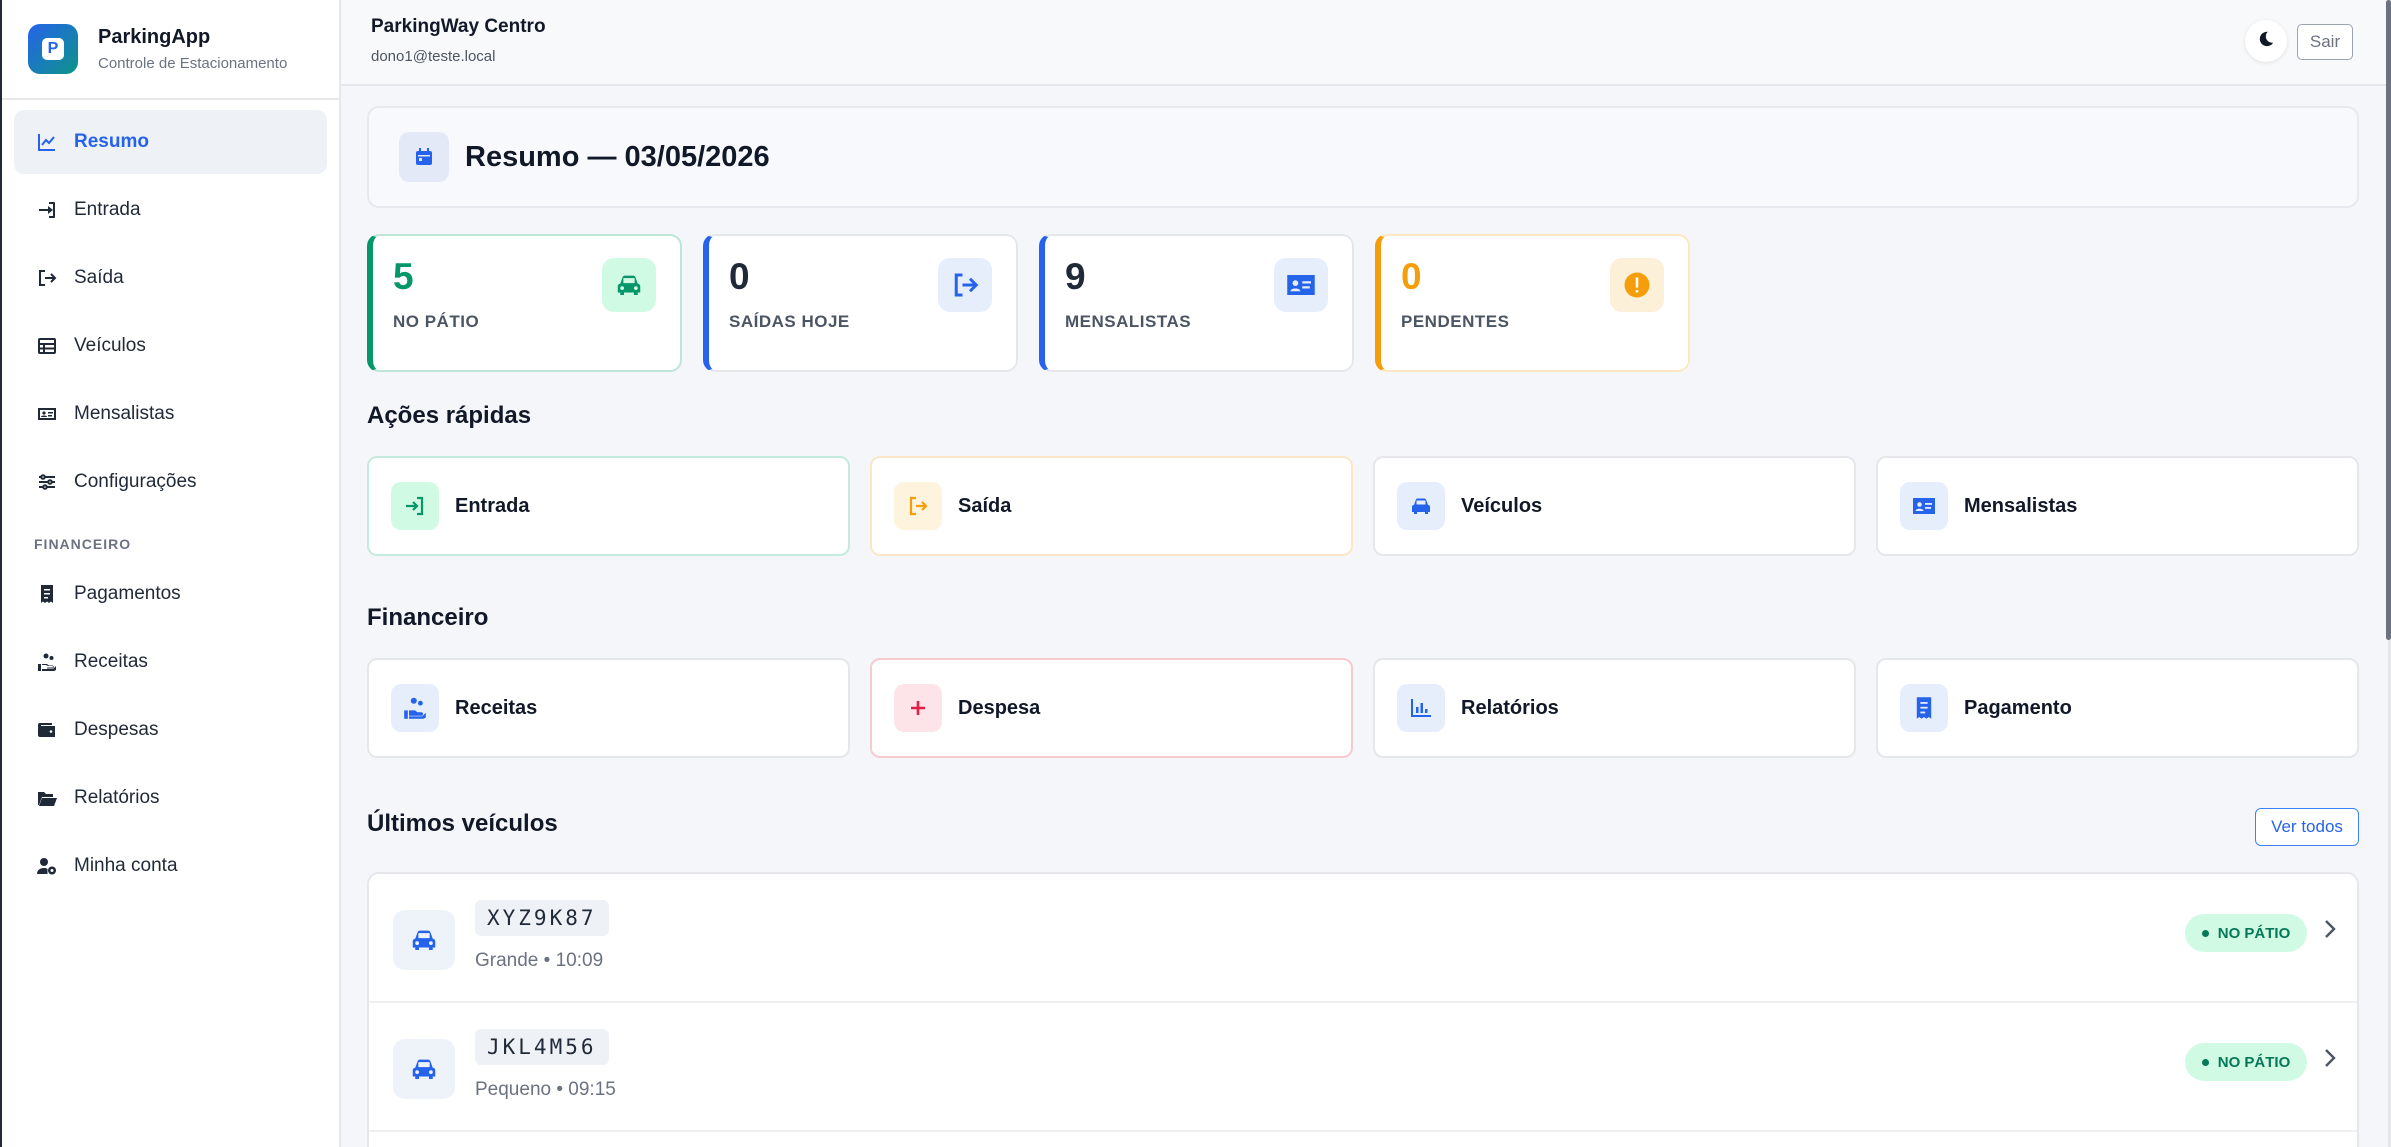  Describe the element at coordinates (47, 346) in the screenshot. I see `table-icon` at that location.